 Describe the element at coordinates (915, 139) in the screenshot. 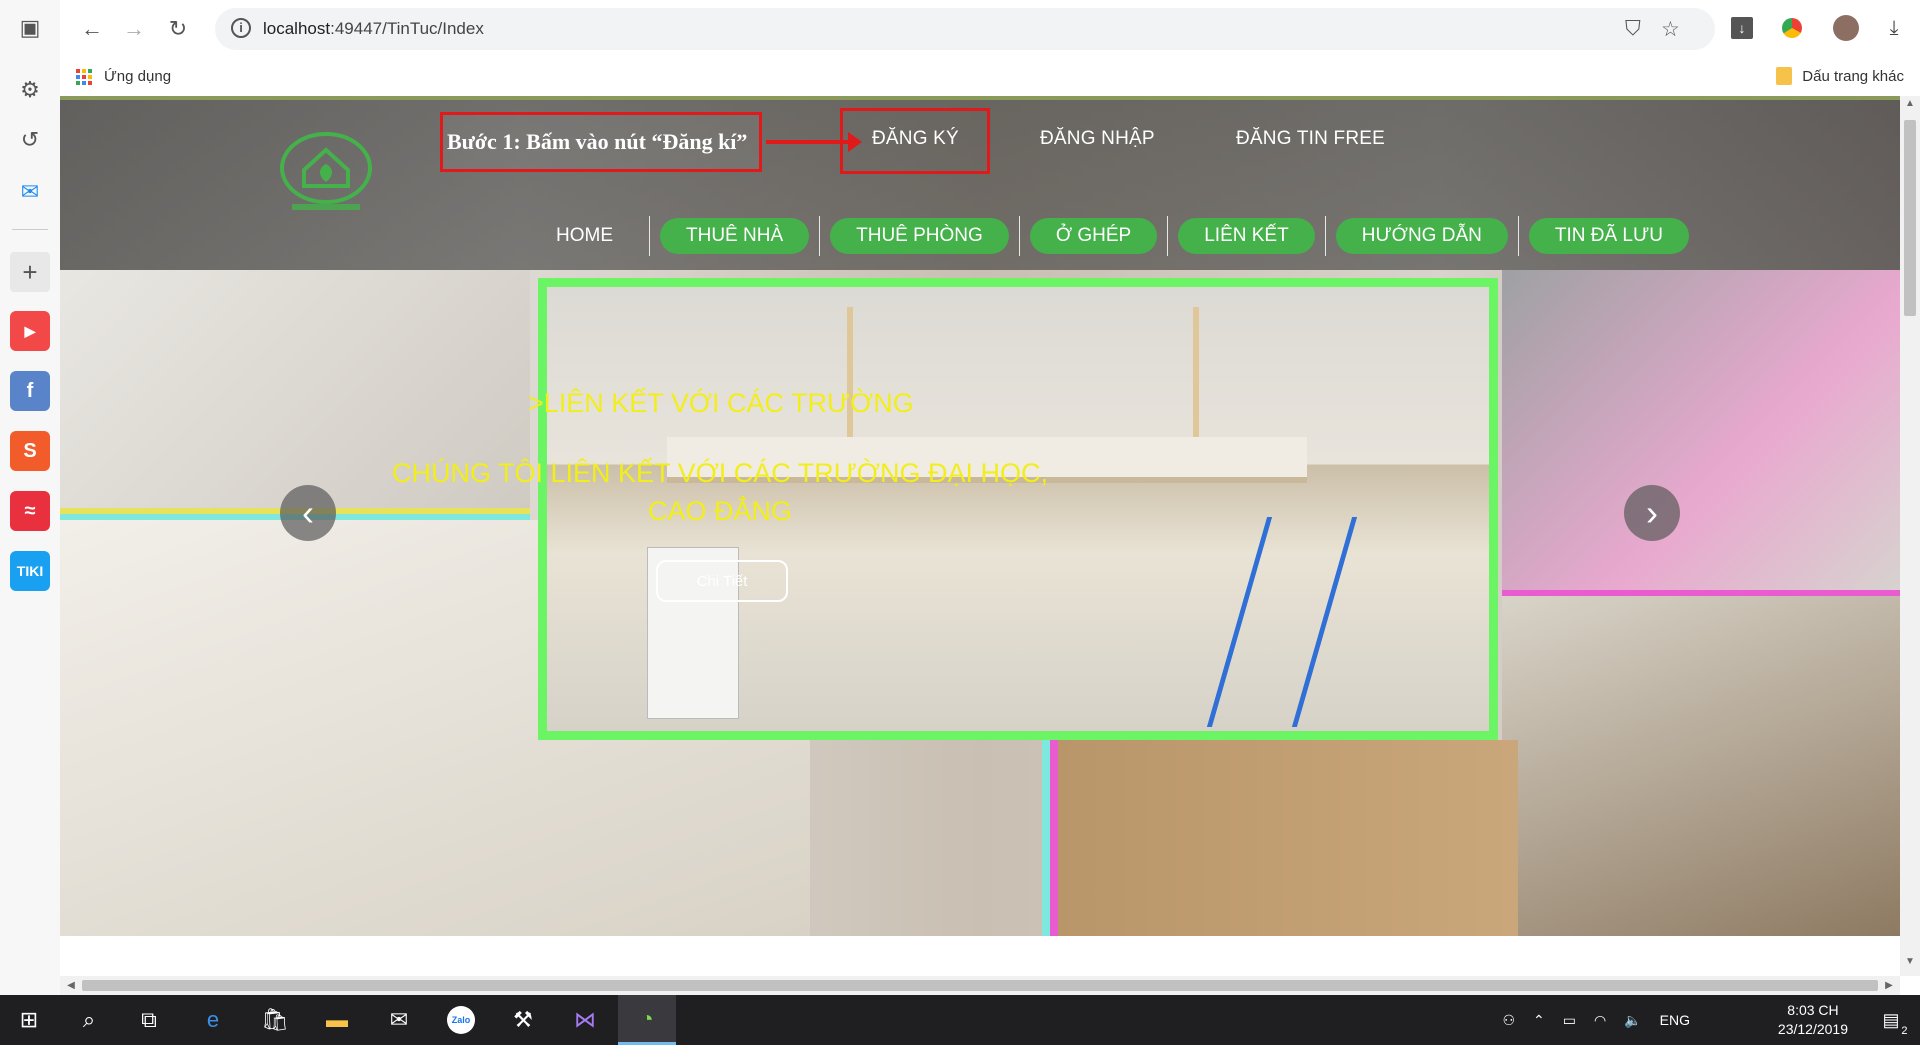

I see `register-link: ĐĂNG KÝ` at that location.